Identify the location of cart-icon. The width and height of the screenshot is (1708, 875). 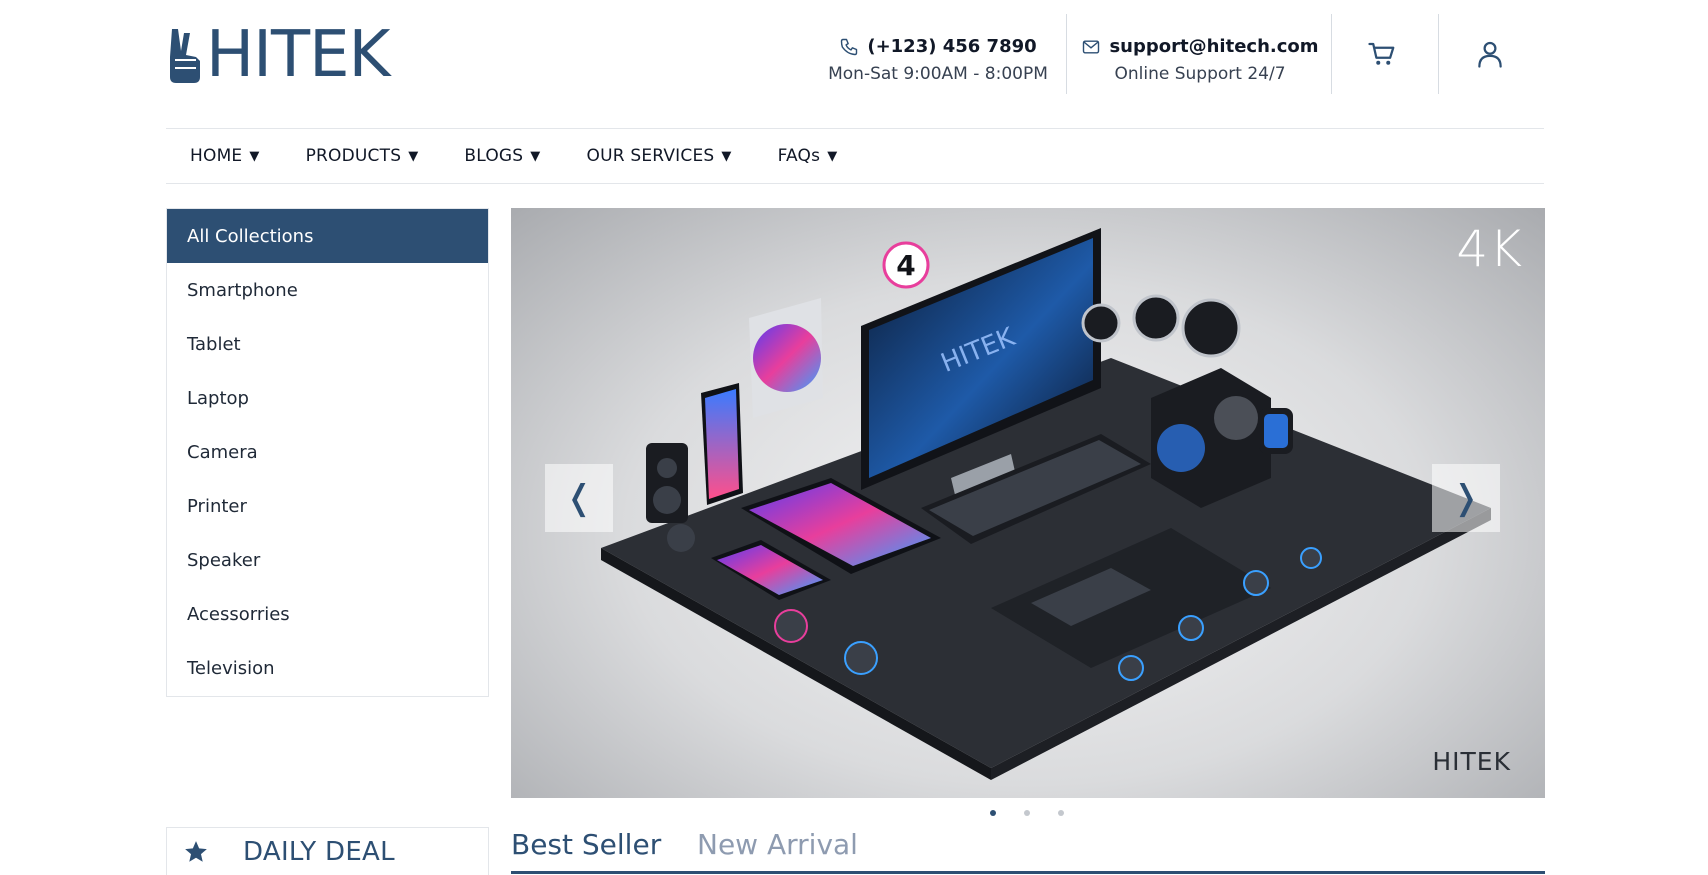
(1381, 53).